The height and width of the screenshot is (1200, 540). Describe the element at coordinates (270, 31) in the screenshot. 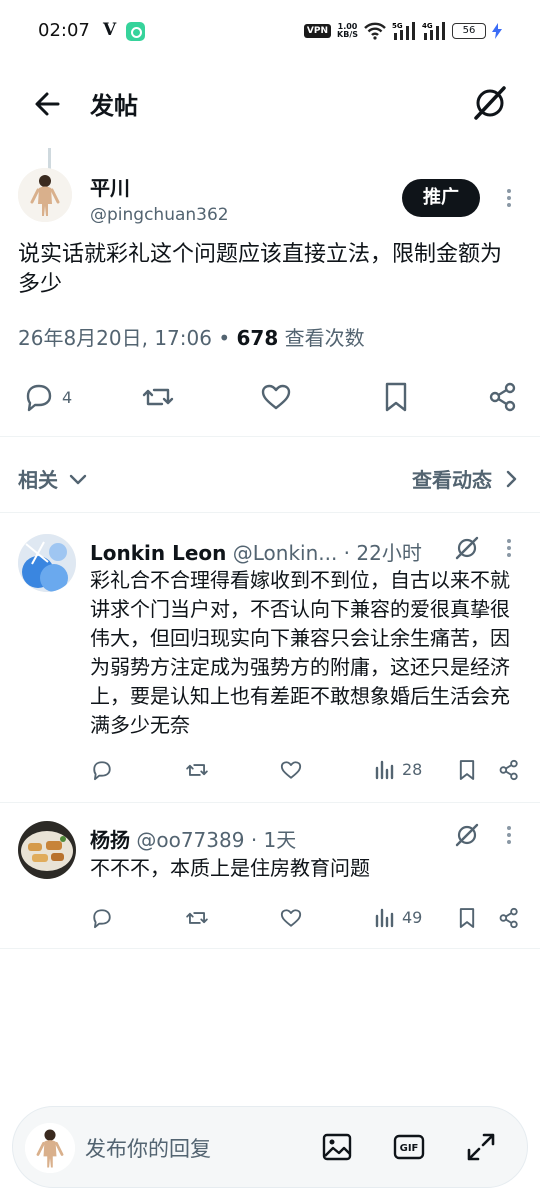

I see `status-bar: 02:07 V VPN 1.00 KB/S 5G 4G 56` at that location.